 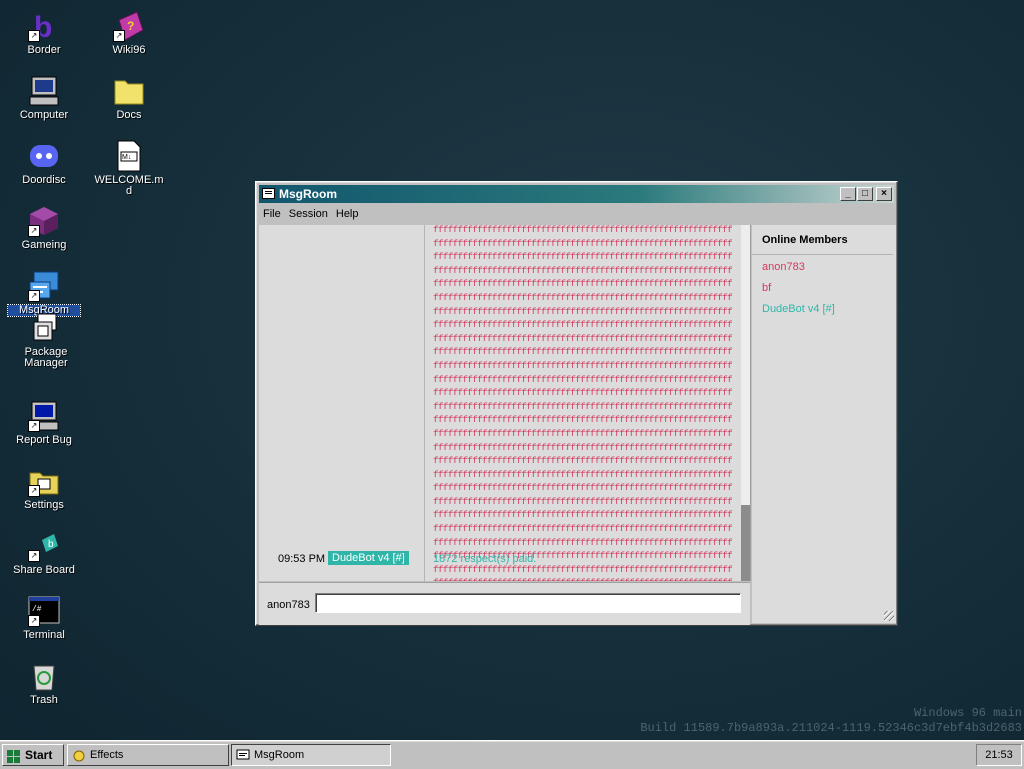 What do you see at coordinates (824, 265) in the screenshot?
I see `member-item: anon783` at bounding box center [824, 265].